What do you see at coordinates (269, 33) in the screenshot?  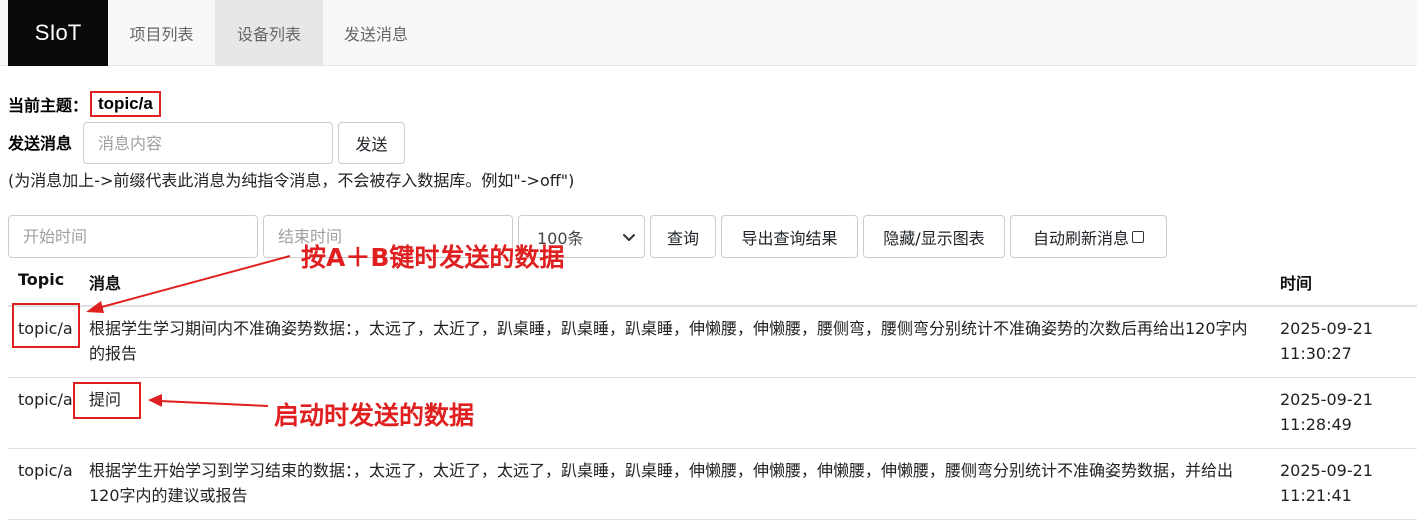 I see `nav-item-devices: 设备列表` at bounding box center [269, 33].